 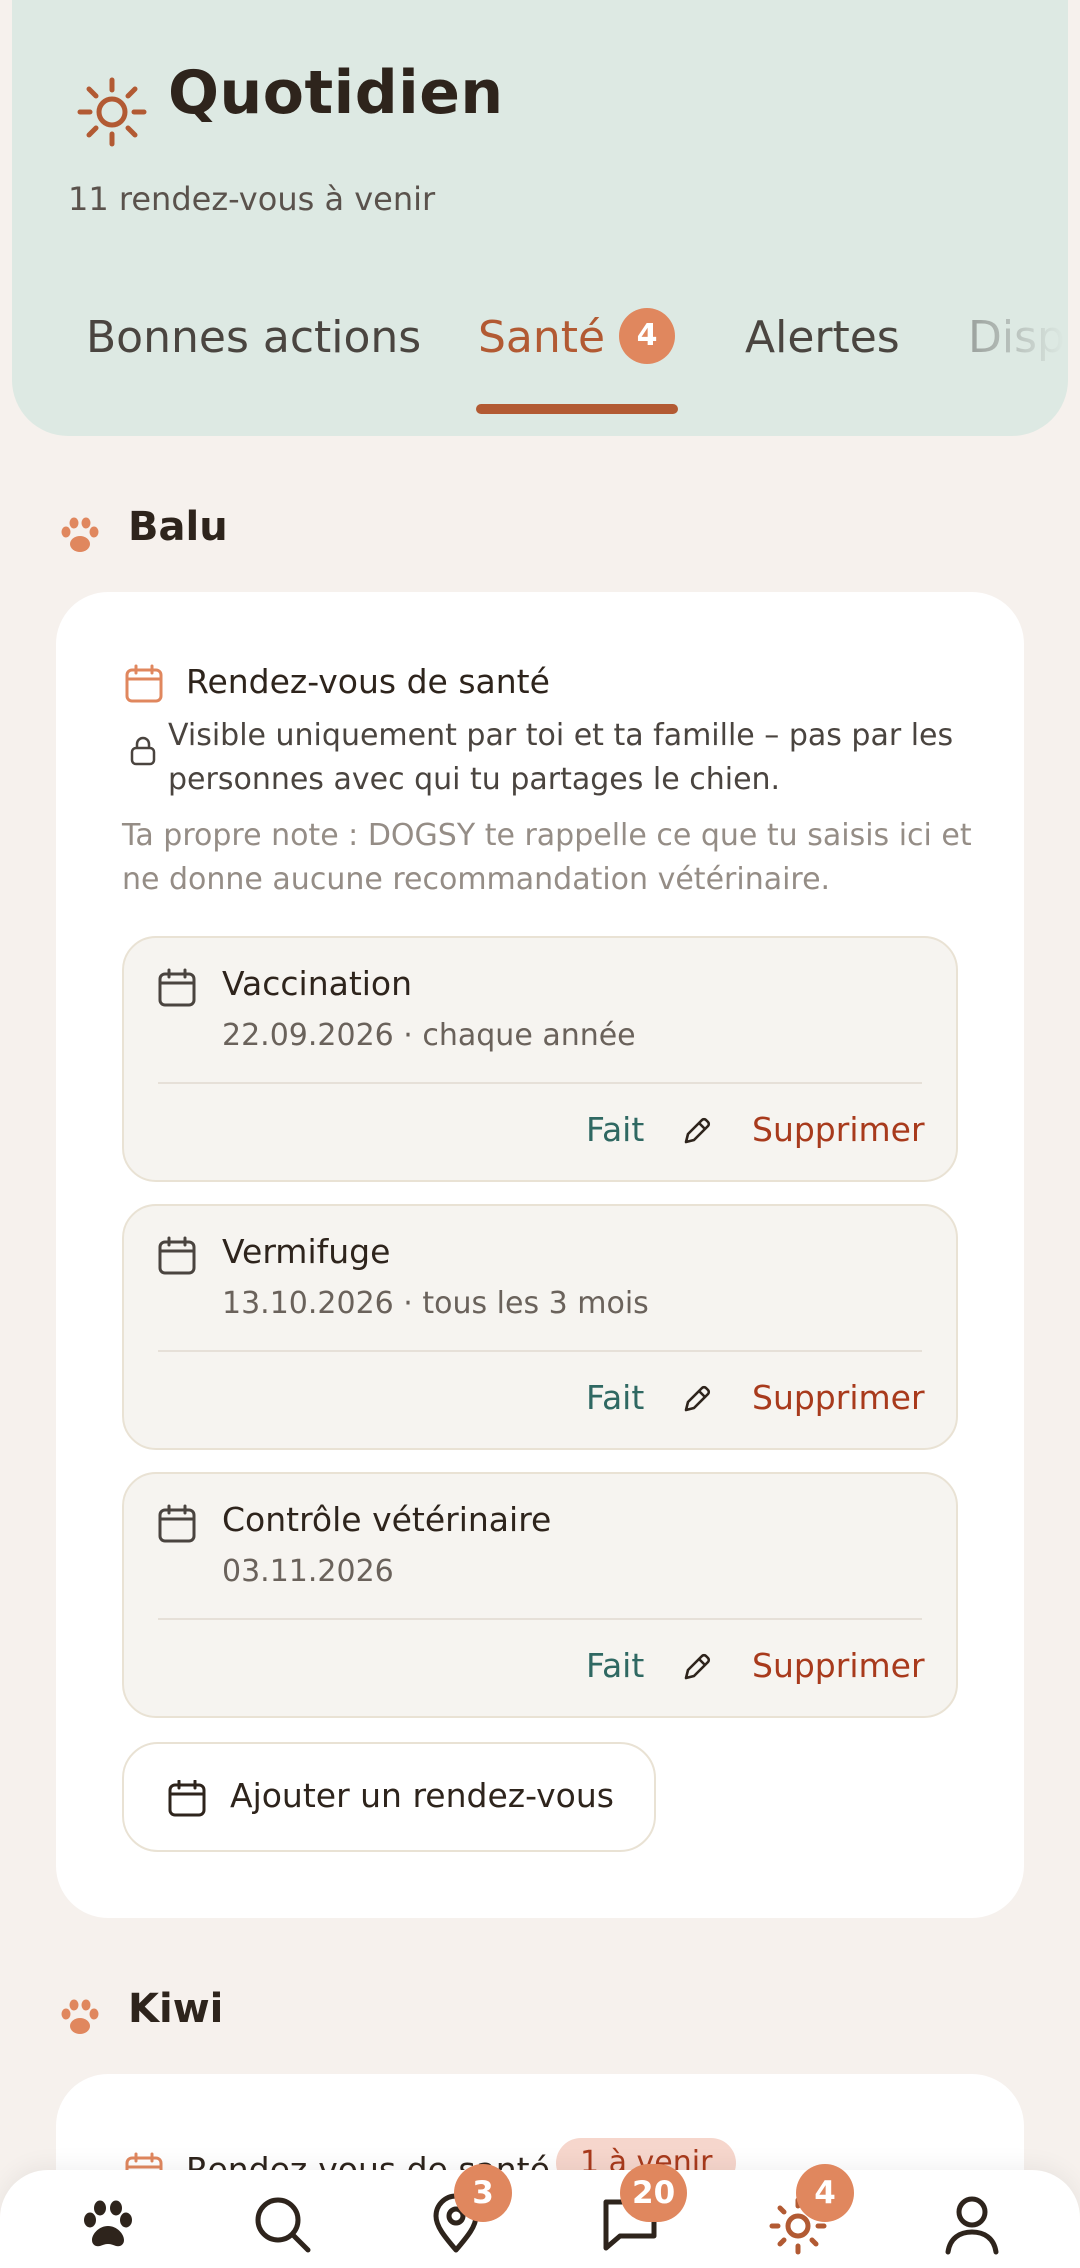 What do you see at coordinates (542, 337) in the screenshot?
I see `tab-label: Santé` at bounding box center [542, 337].